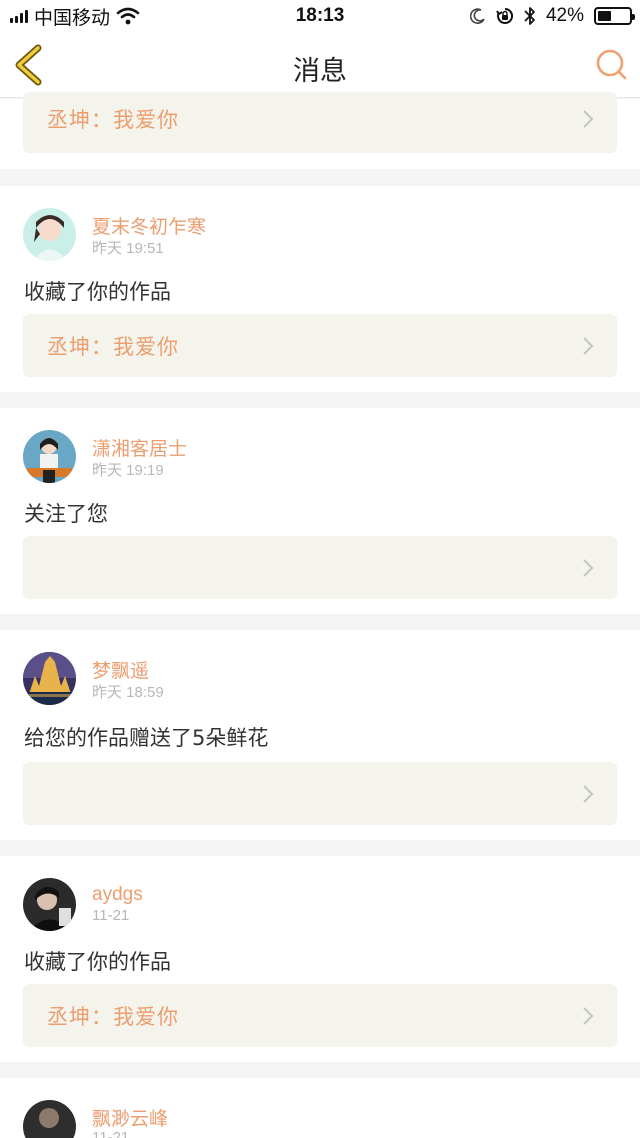  What do you see at coordinates (128, 248) in the screenshot?
I see `timestamp: 昨天 19:51` at bounding box center [128, 248].